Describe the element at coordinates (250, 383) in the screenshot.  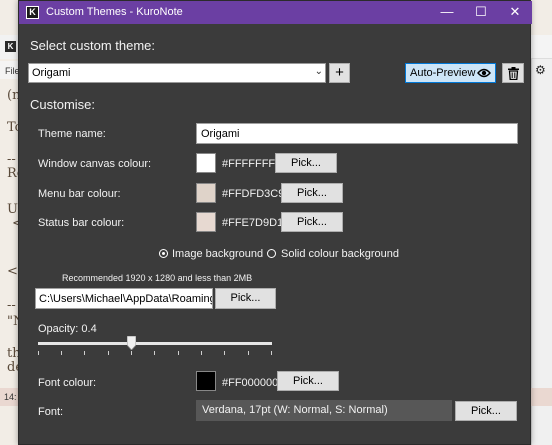
I see `font-colour-hex: #FF000000` at that location.